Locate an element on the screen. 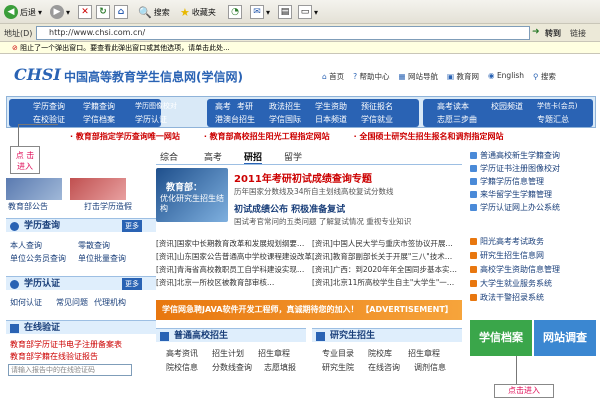  nav-link-campus: 校园频道 is located at coordinates (507, 106).